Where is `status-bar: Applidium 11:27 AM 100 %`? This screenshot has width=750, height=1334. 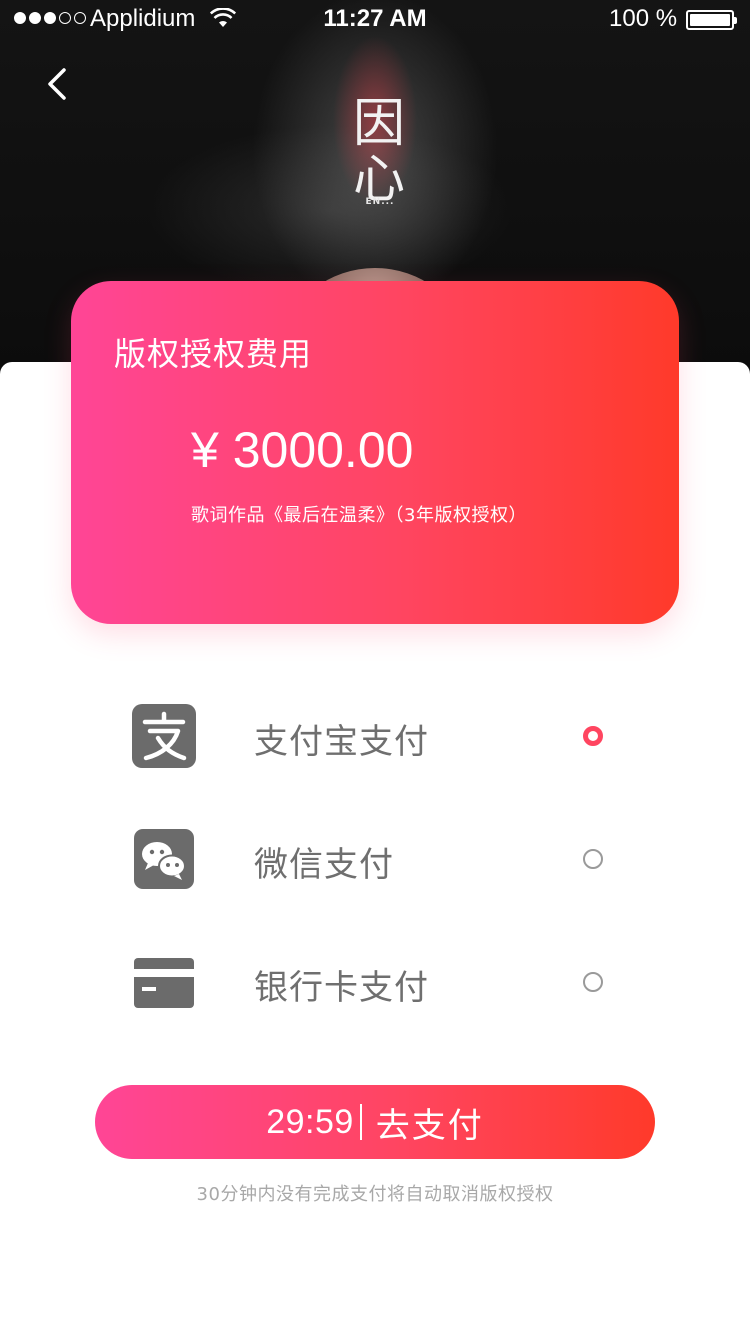
status-bar: Applidium 11:27 AM 100 % is located at coordinates (375, 20).